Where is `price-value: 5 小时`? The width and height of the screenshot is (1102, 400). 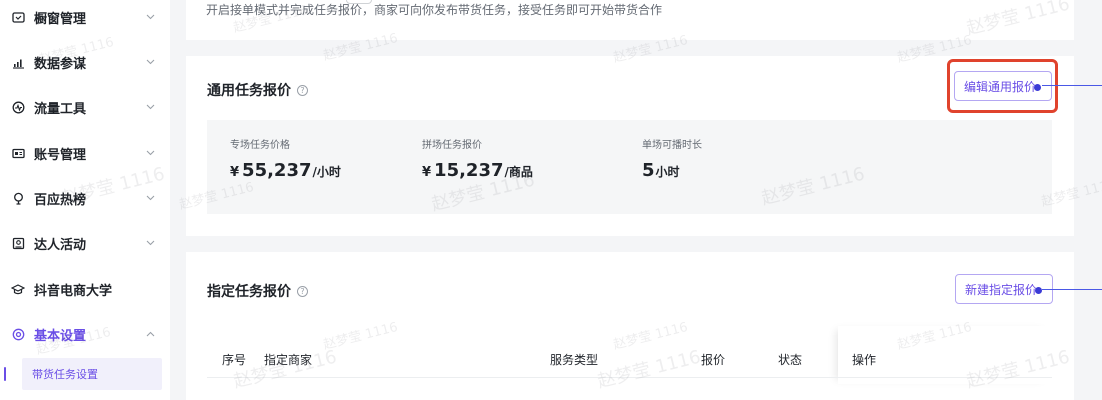
price-value: 5 小时 is located at coordinates (672, 170).